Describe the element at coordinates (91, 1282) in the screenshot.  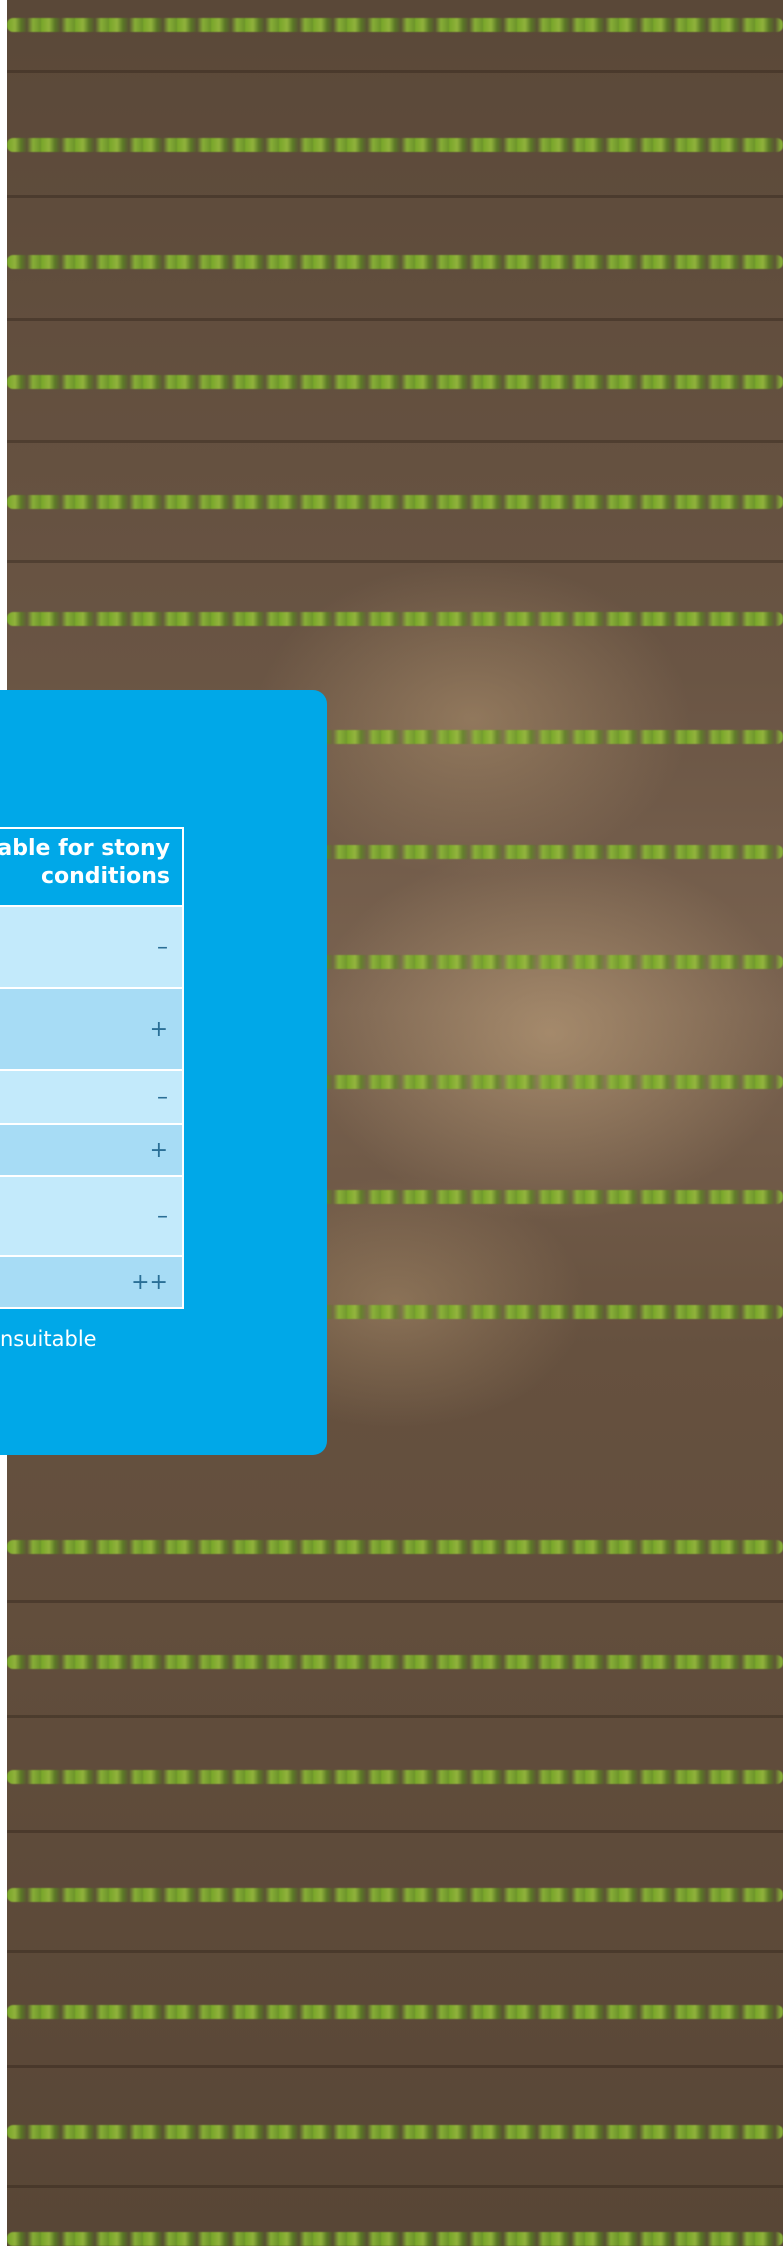
I see `table-row: ++` at that location.